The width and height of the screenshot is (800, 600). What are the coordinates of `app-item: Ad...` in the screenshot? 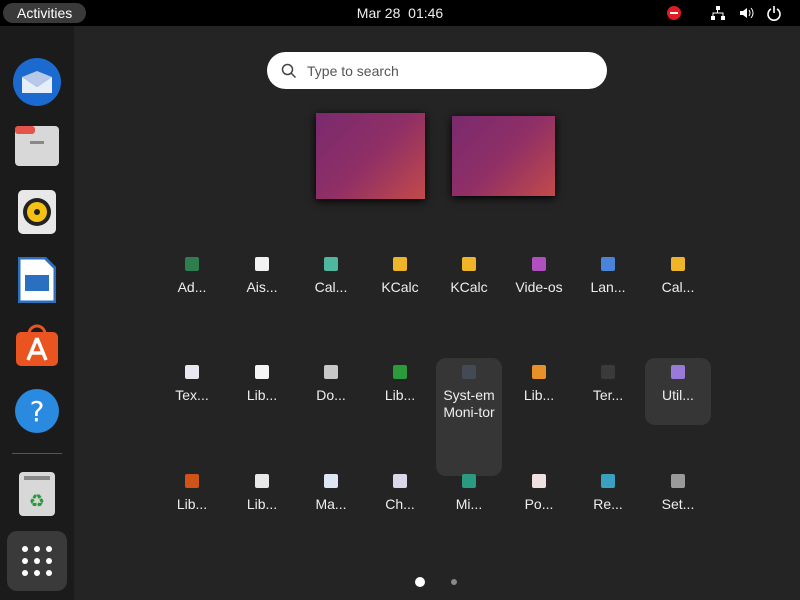 It's located at (192, 273).